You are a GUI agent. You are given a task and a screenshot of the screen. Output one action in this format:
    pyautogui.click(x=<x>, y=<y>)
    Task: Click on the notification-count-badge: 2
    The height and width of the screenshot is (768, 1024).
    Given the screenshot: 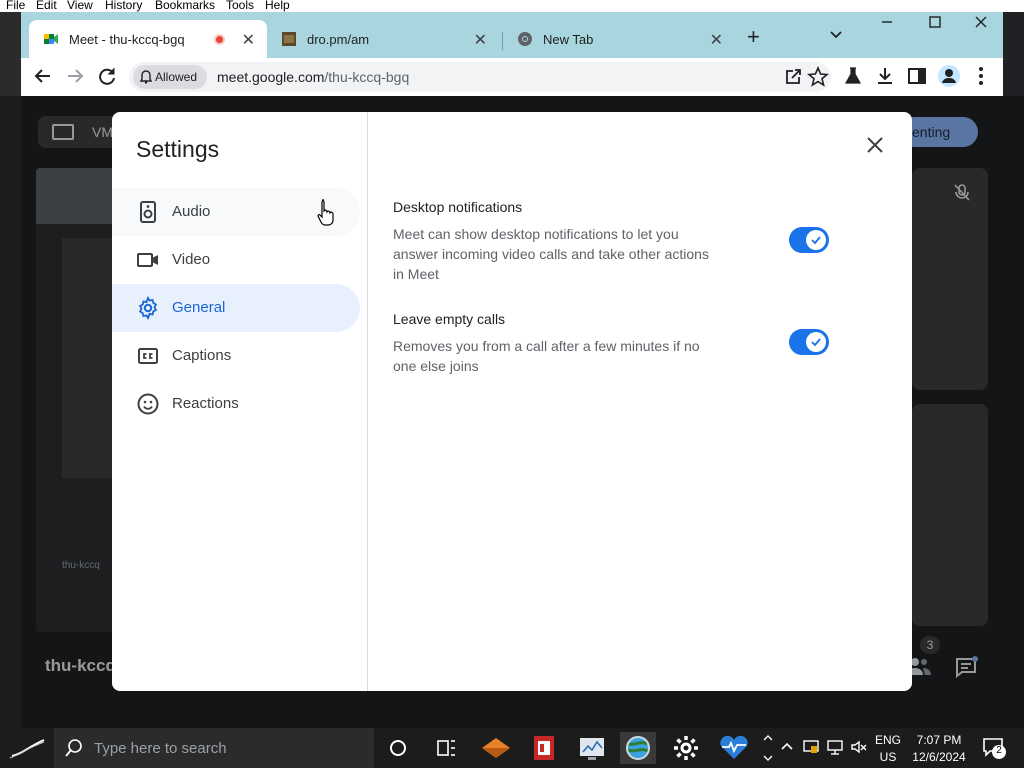 What is the action you would take?
    pyautogui.click(x=999, y=752)
    